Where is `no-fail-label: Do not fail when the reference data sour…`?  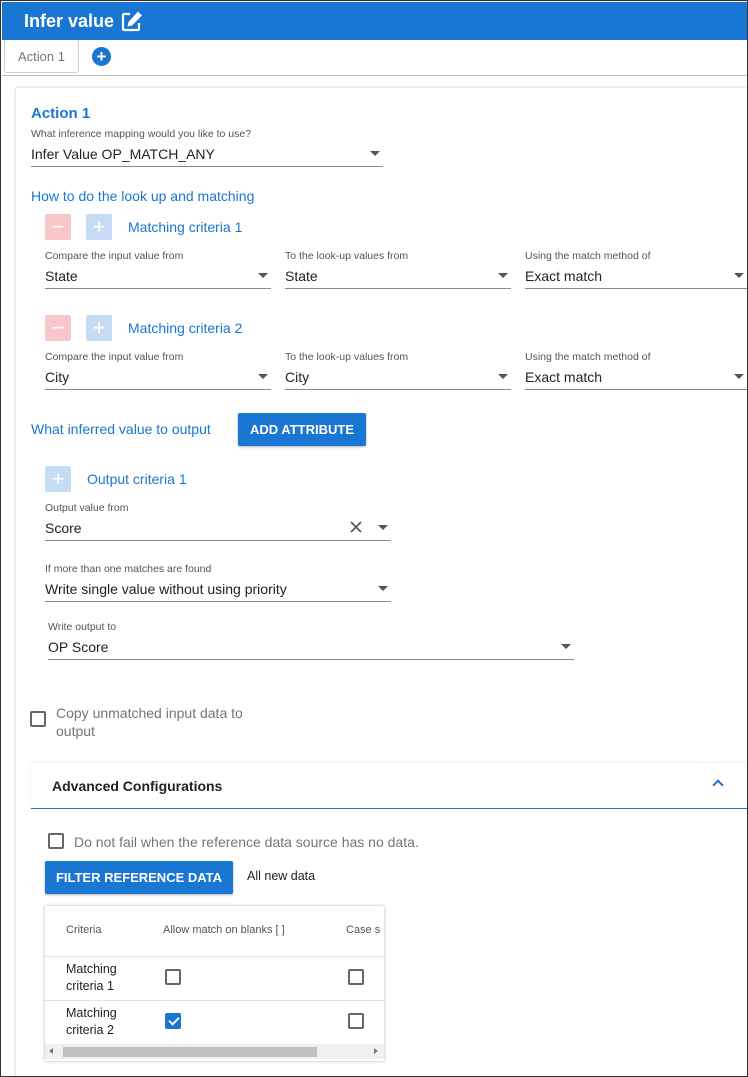
no-fail-label: Do not fail when the reference data sour… is located at coordinates (246, 842).